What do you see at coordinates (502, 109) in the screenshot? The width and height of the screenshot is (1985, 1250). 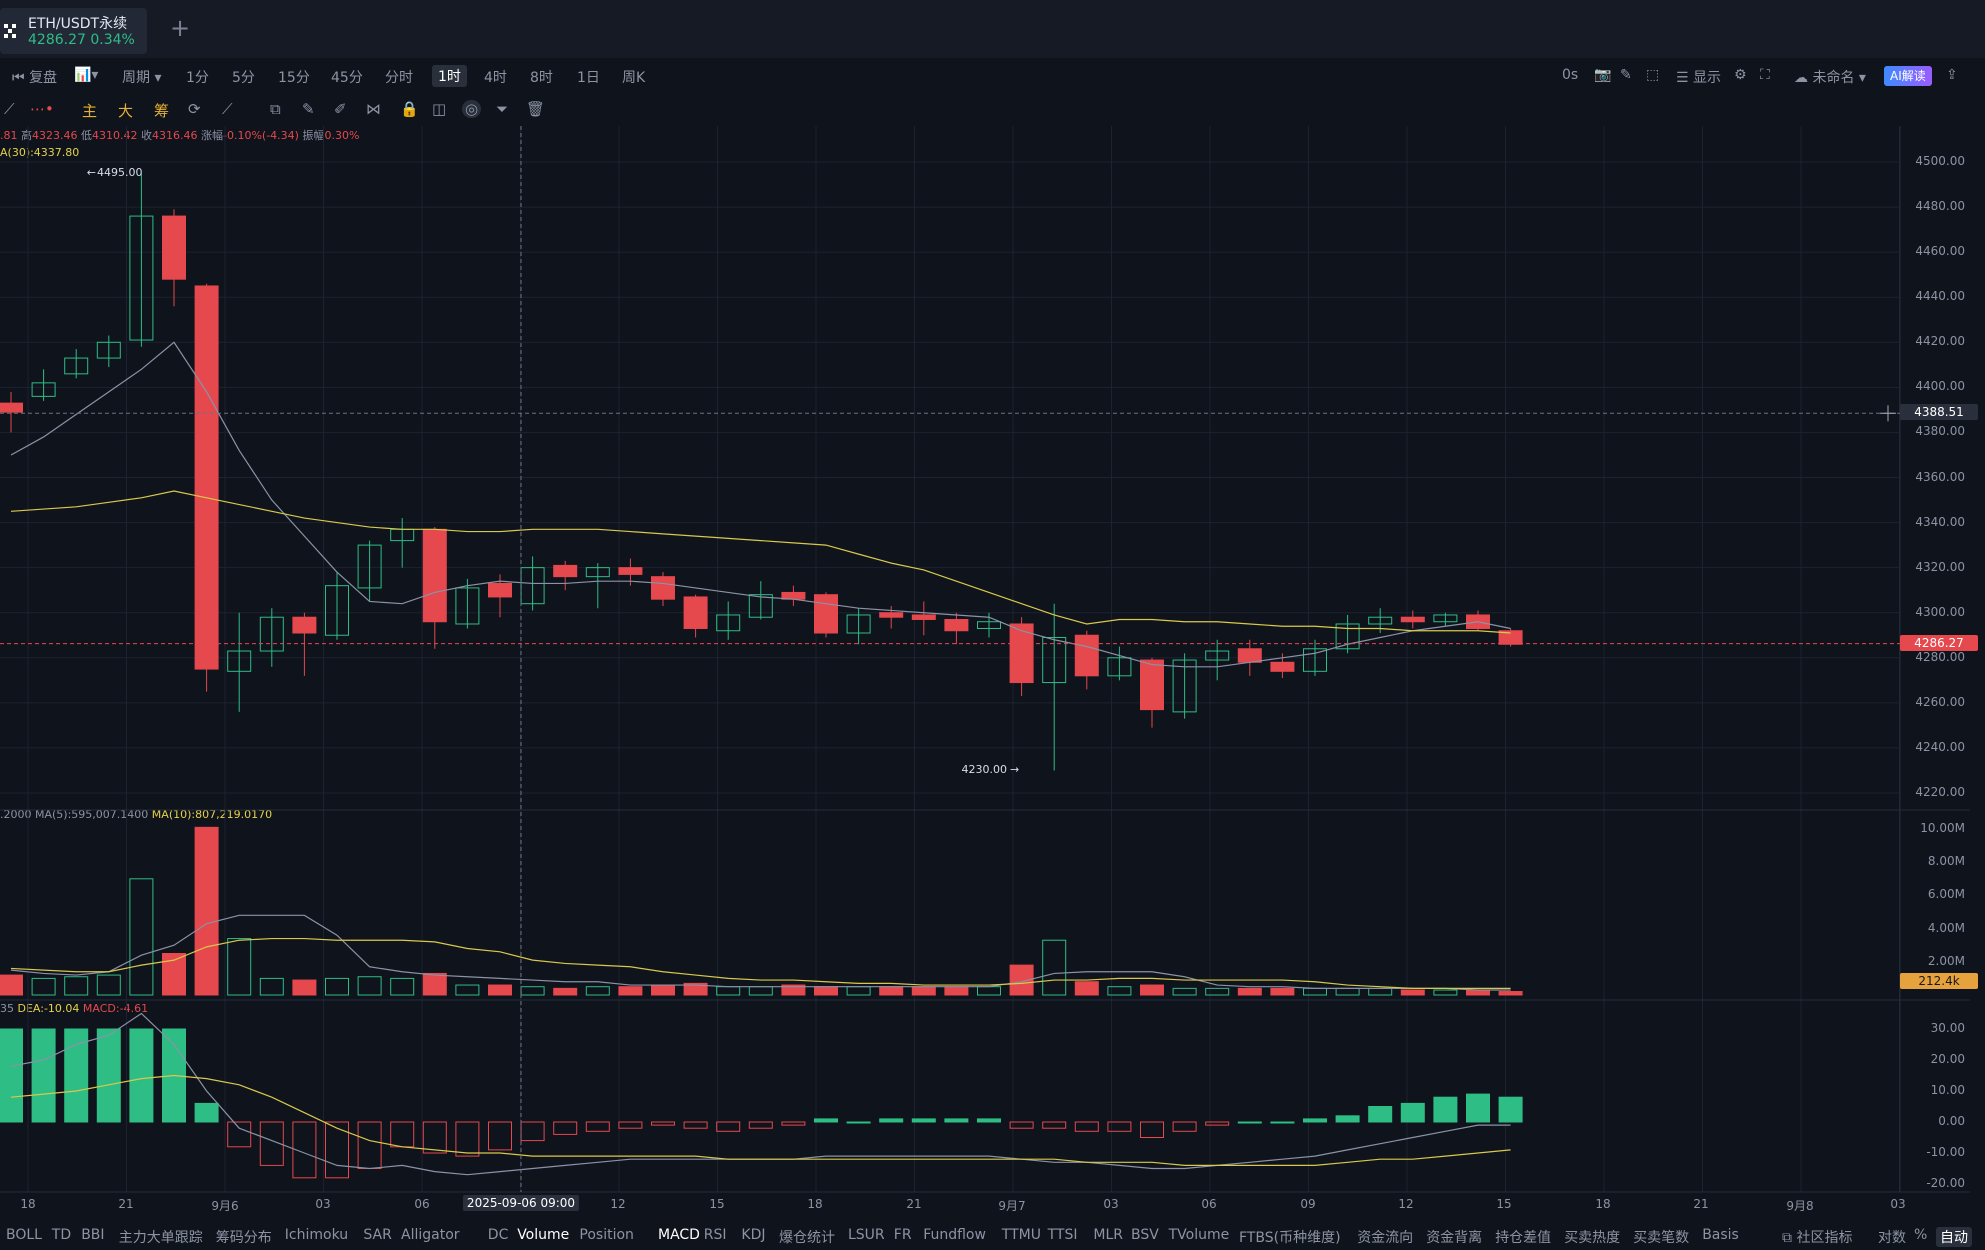 I see `filter-icon: ⏷` at bounding box center [502, 109].